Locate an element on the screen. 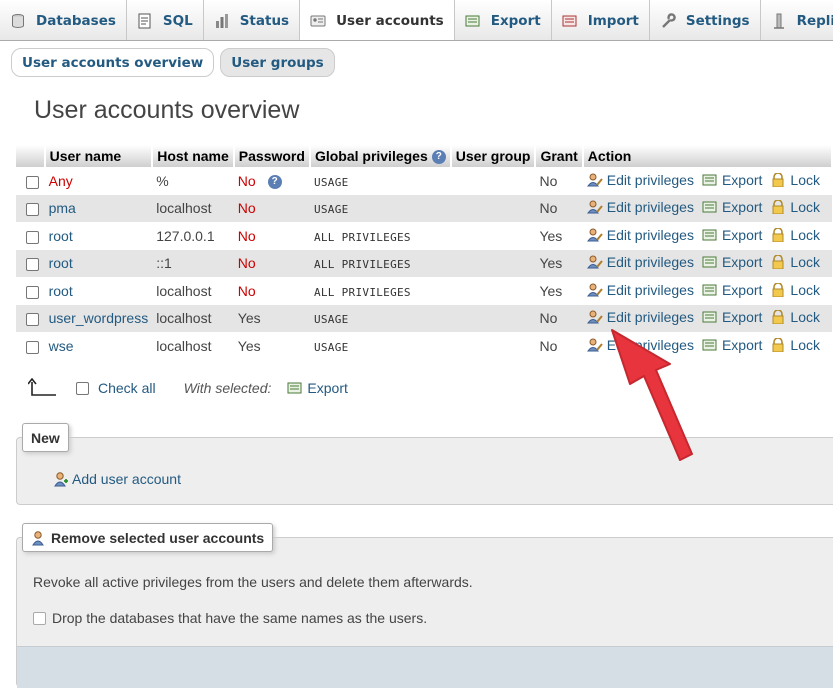 This screenshot has height=695, width=833. password-cell: No is located at coordinates (271, 208).